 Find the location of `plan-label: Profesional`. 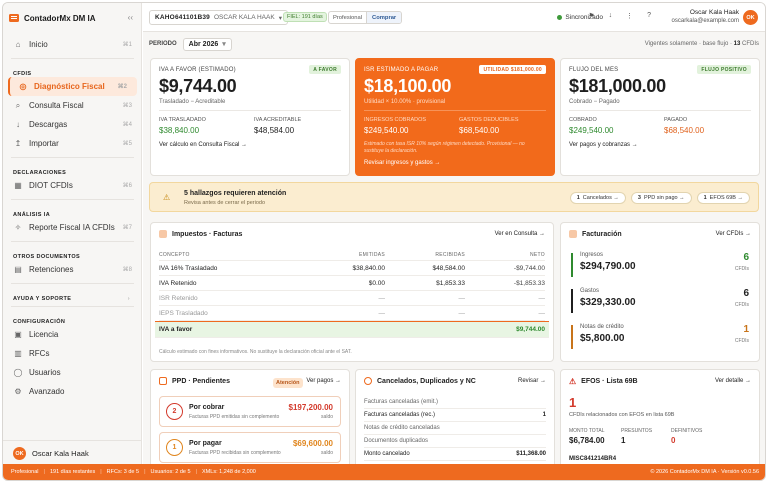

plan-label: Profesional is located at coordinates (348, 17).